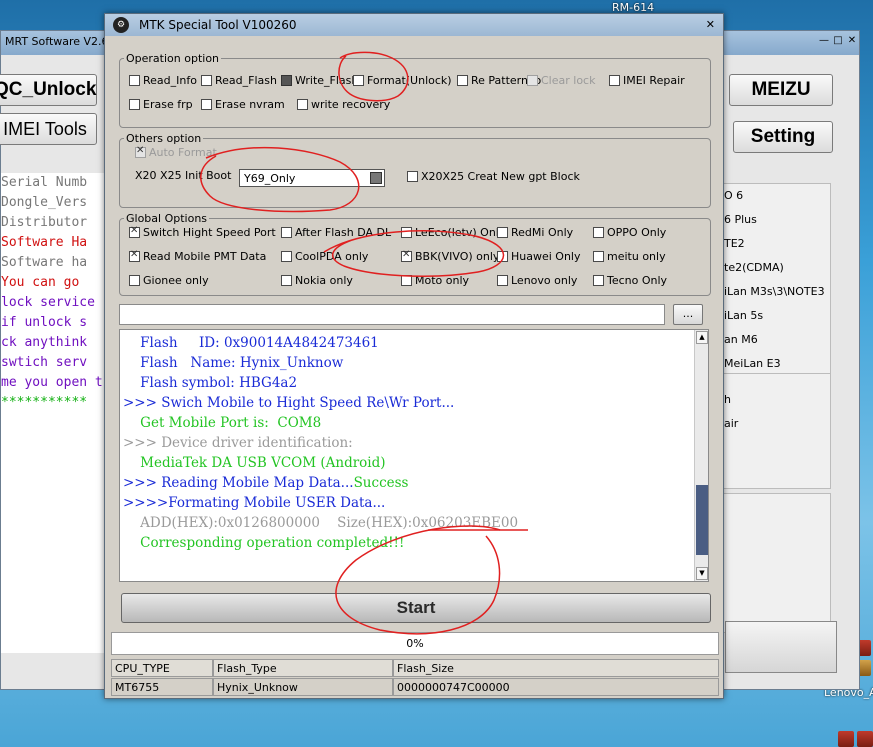 Image resolution: width=873 pixels, height=747 pixels. Describe the element at coordinates (167, 218) in the screenshot. I see `global-options-legend: Global Options` at that location.